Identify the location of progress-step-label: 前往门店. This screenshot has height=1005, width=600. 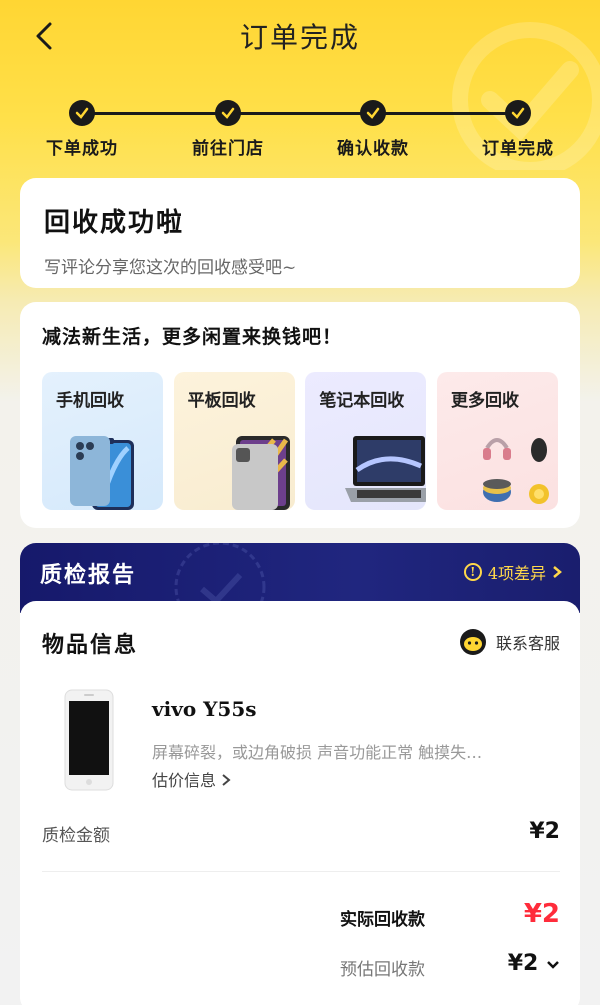
(228, 149).